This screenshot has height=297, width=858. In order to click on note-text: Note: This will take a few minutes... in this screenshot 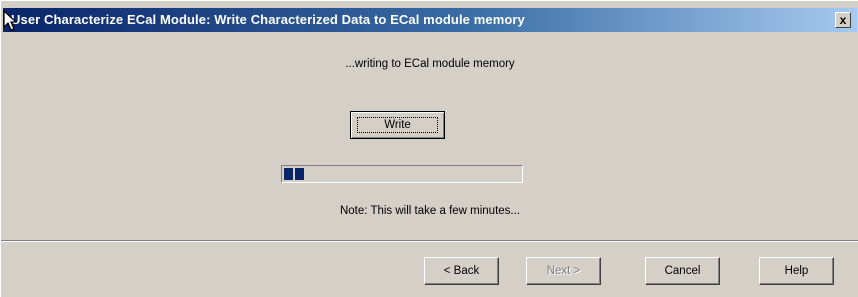, I will do `click(430, 211)`.